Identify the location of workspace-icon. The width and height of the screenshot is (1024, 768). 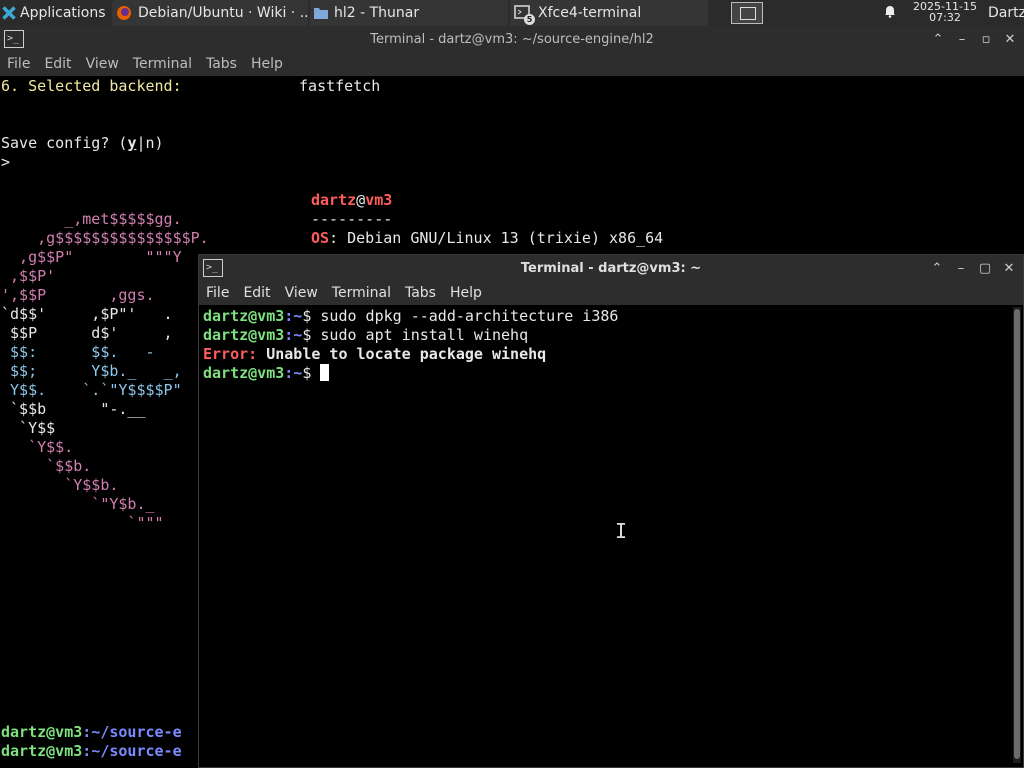
(747, 13).